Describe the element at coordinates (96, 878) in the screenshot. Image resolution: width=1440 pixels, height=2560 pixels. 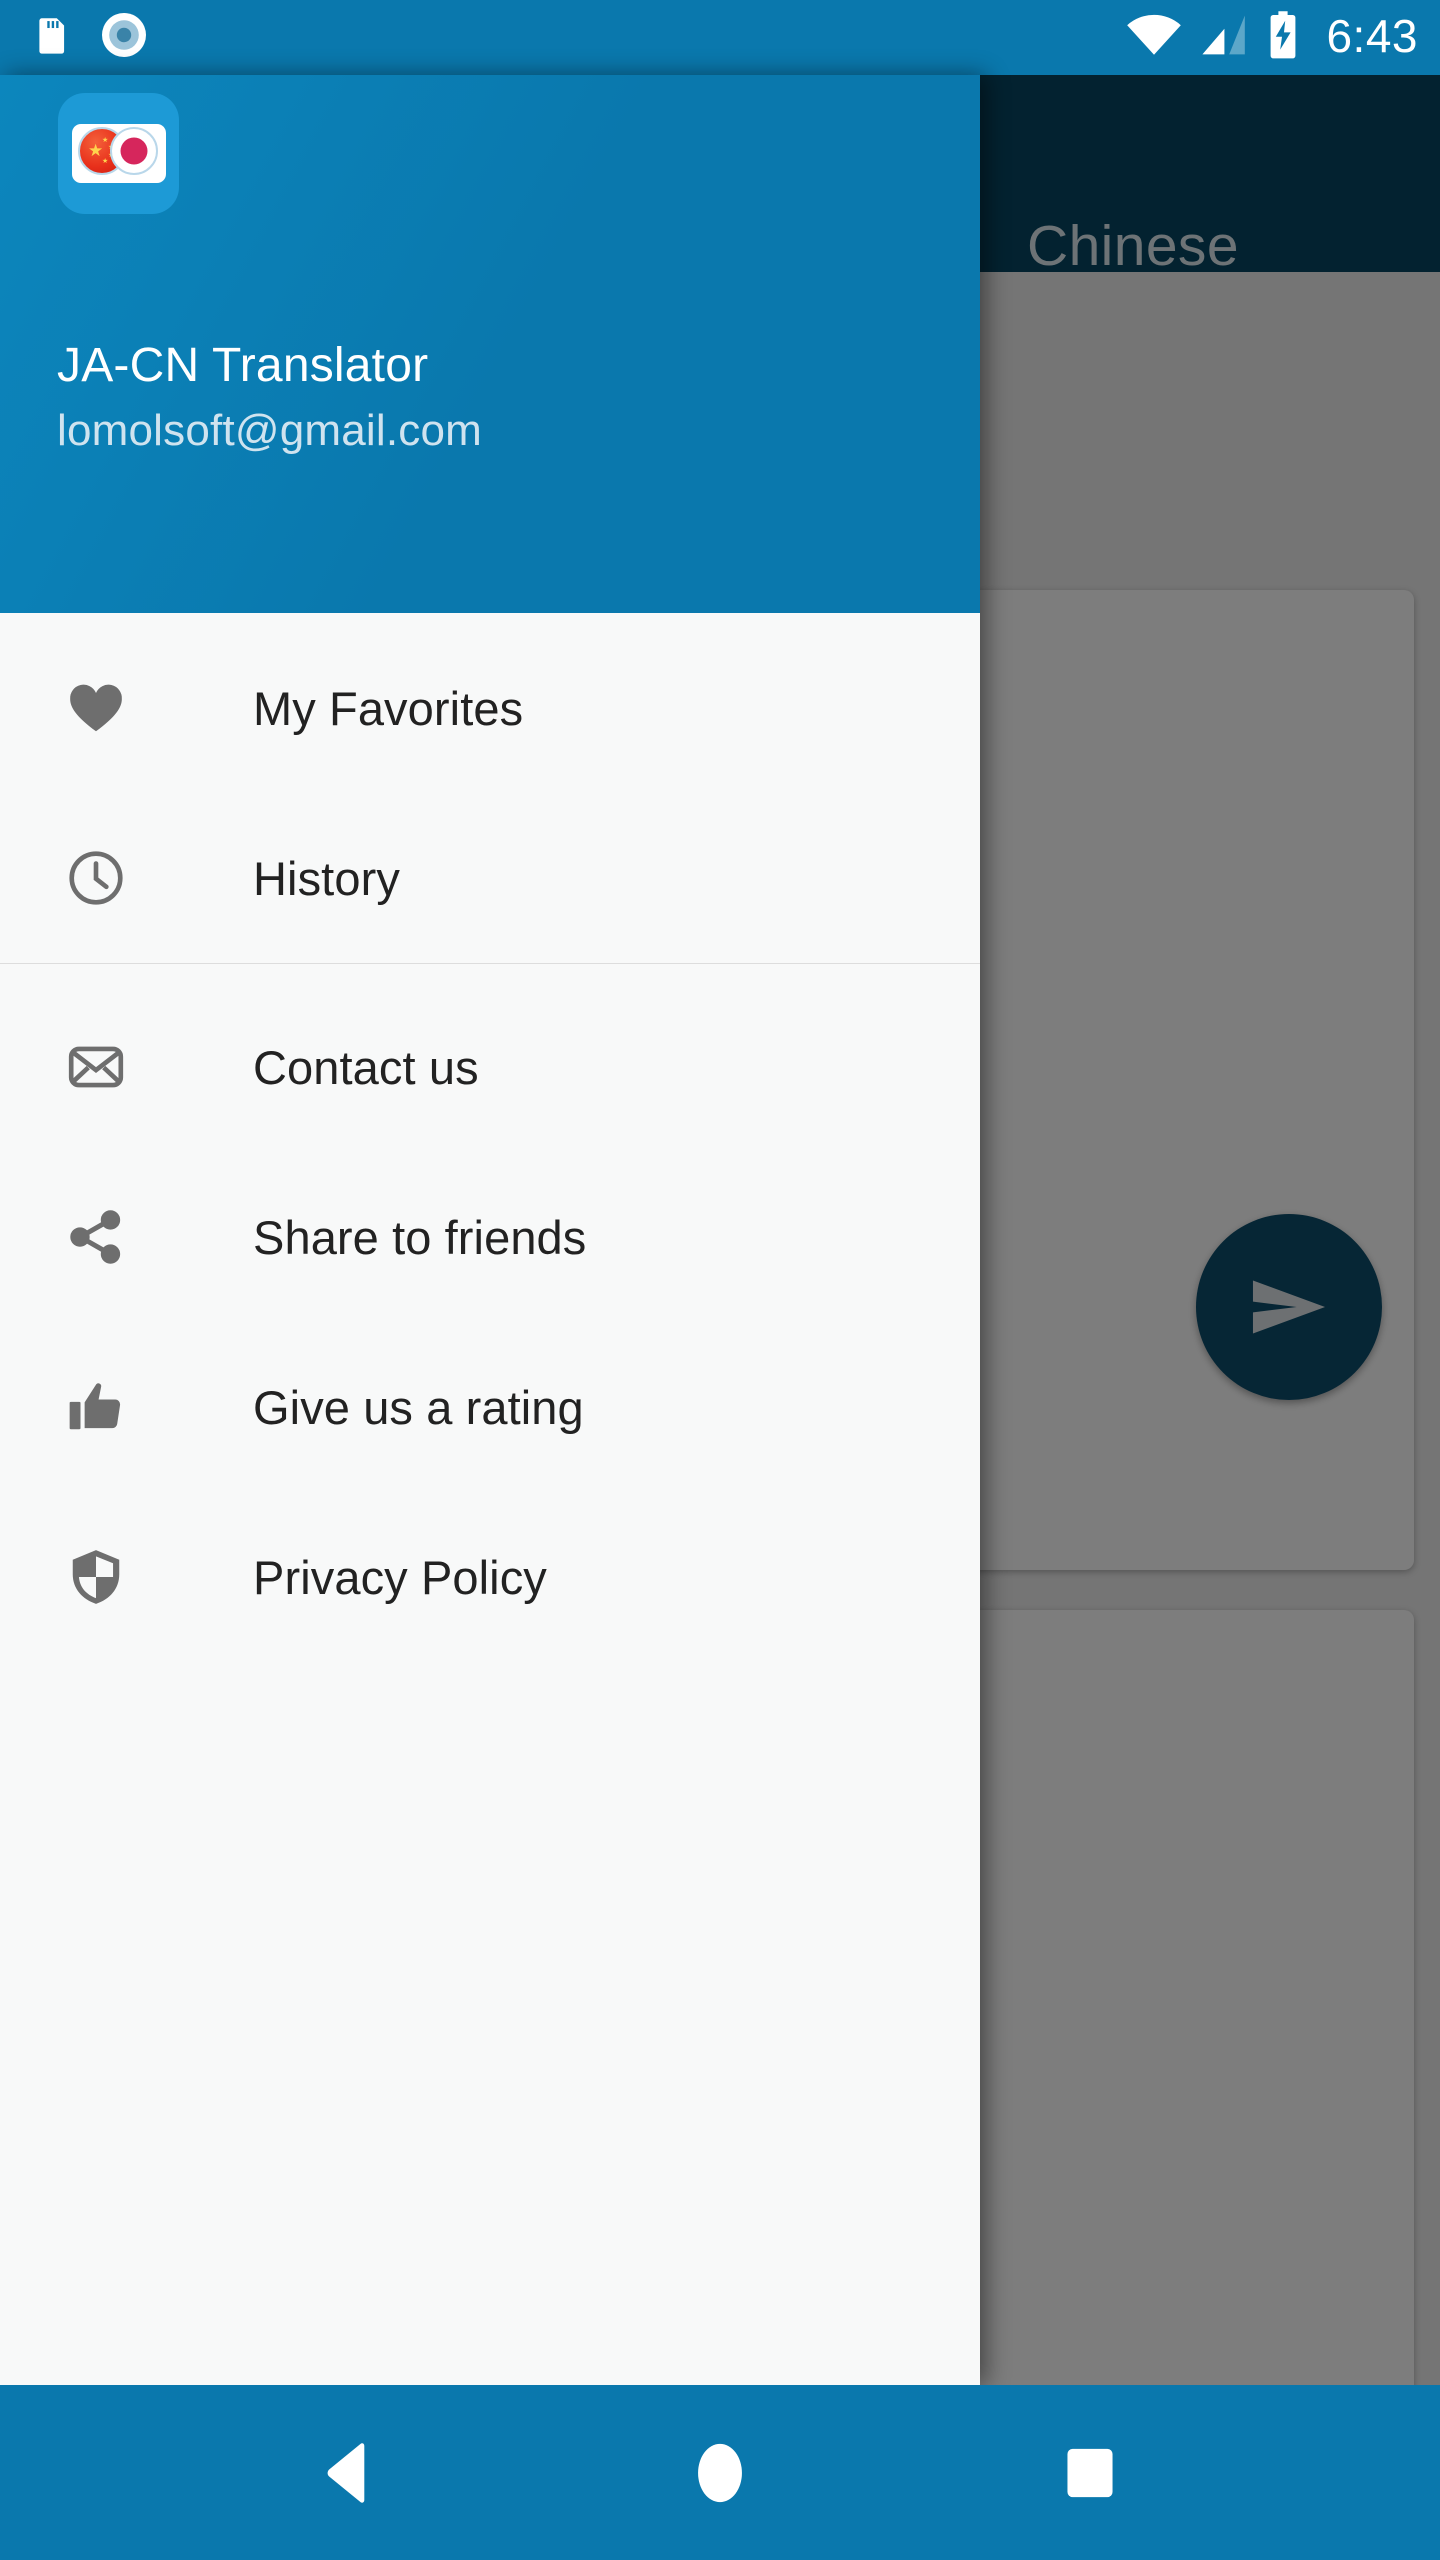
I see `clock-icon` at that location.